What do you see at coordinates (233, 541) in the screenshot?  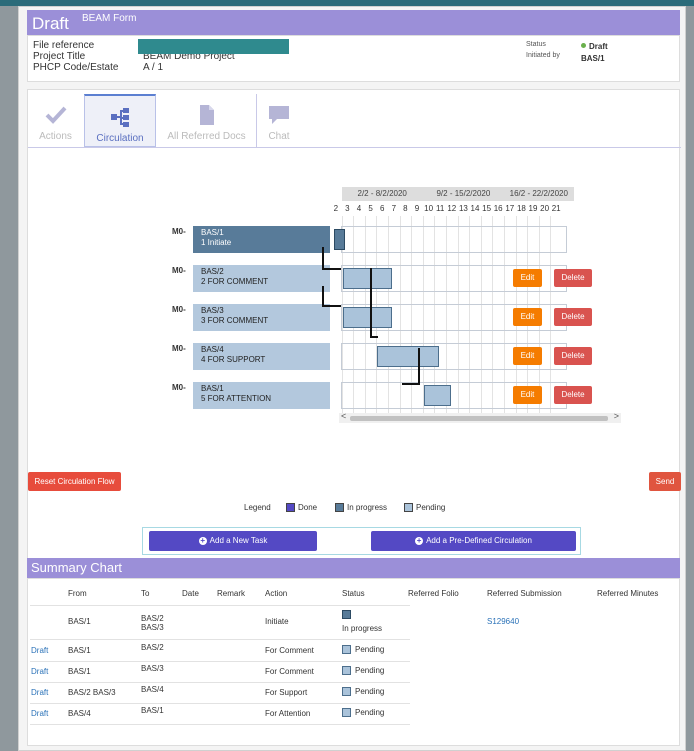 I see `add-new-task-button: + Add a New Task` at bounding box center [233, 541].